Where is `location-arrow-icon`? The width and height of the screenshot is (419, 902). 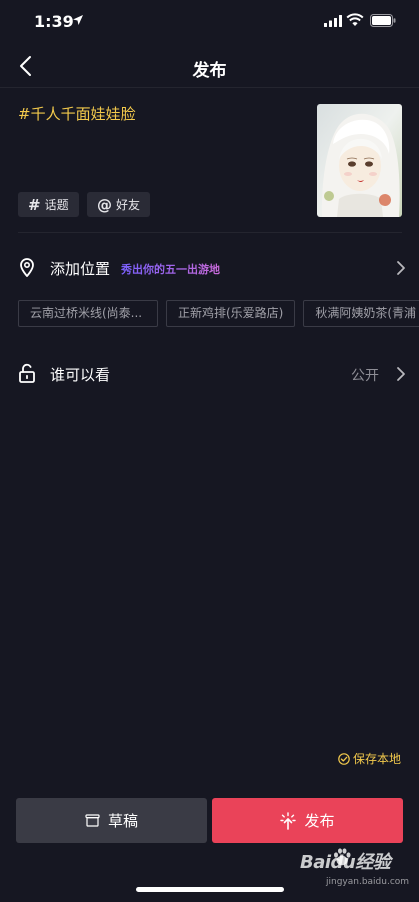 location-arrow-icon is located at coordinates (78, 20).